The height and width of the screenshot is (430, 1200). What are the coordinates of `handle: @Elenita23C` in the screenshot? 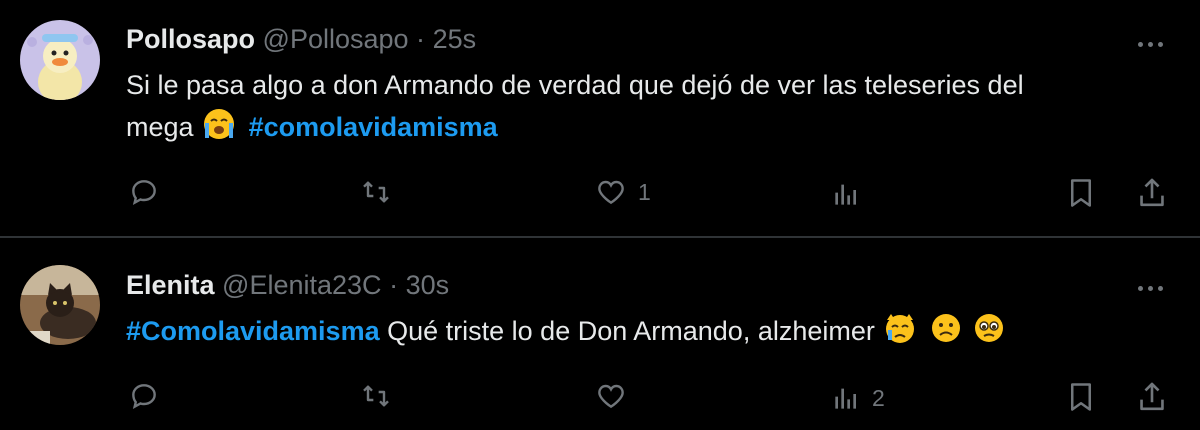 It's located at (302, 285).